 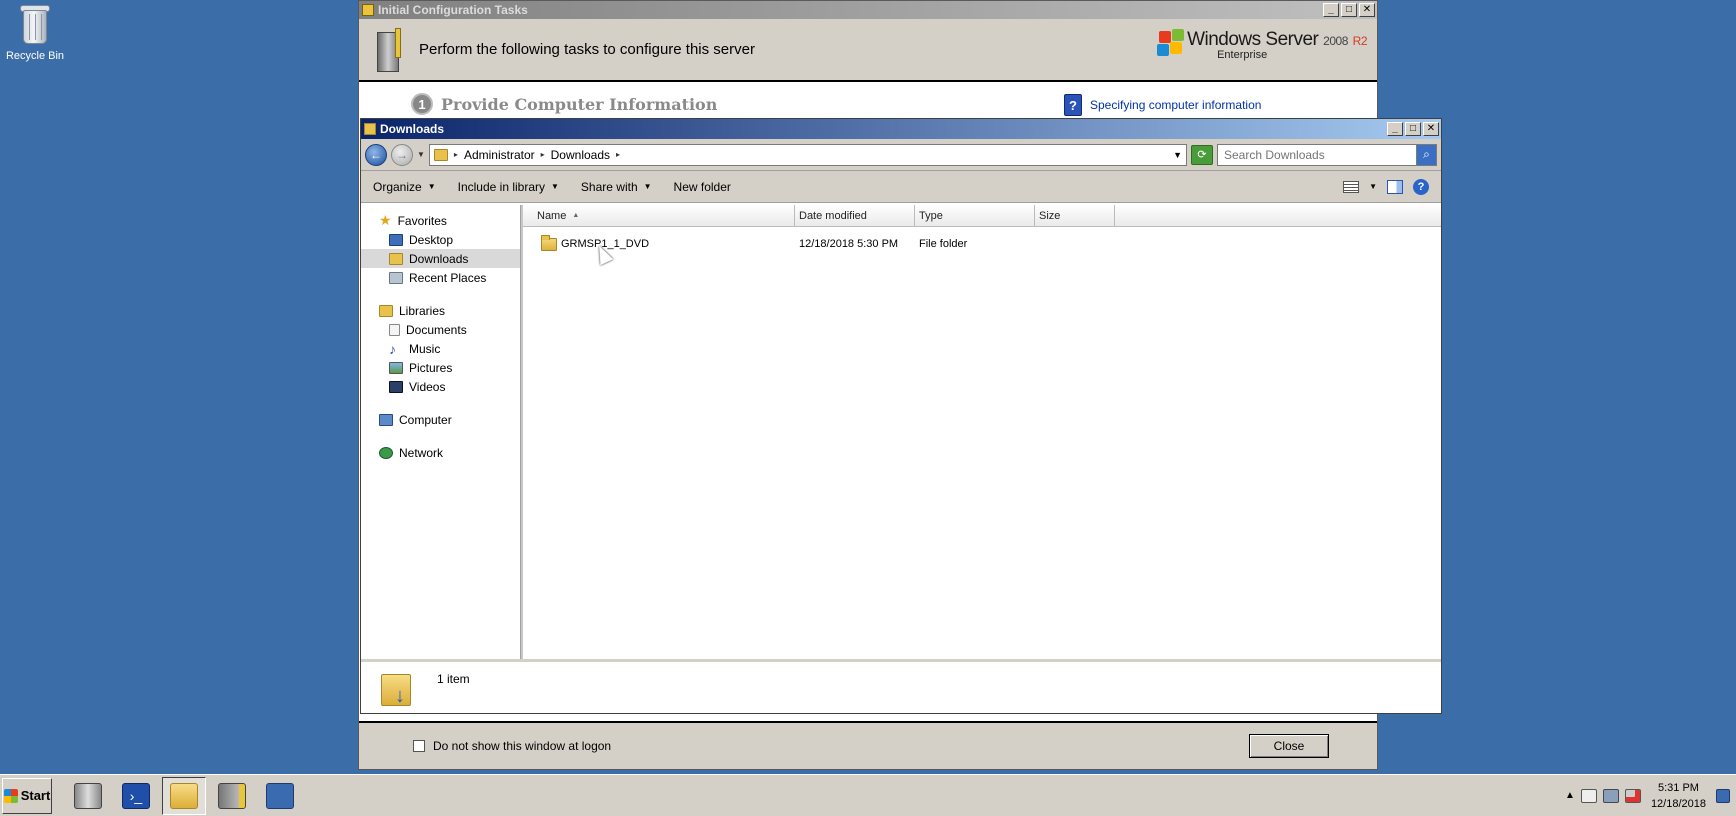 What do you see at coordinates (1395, 129) in the screenshot?
I see `explorer-minimize-button: _` at bounding box center [1395, 129].